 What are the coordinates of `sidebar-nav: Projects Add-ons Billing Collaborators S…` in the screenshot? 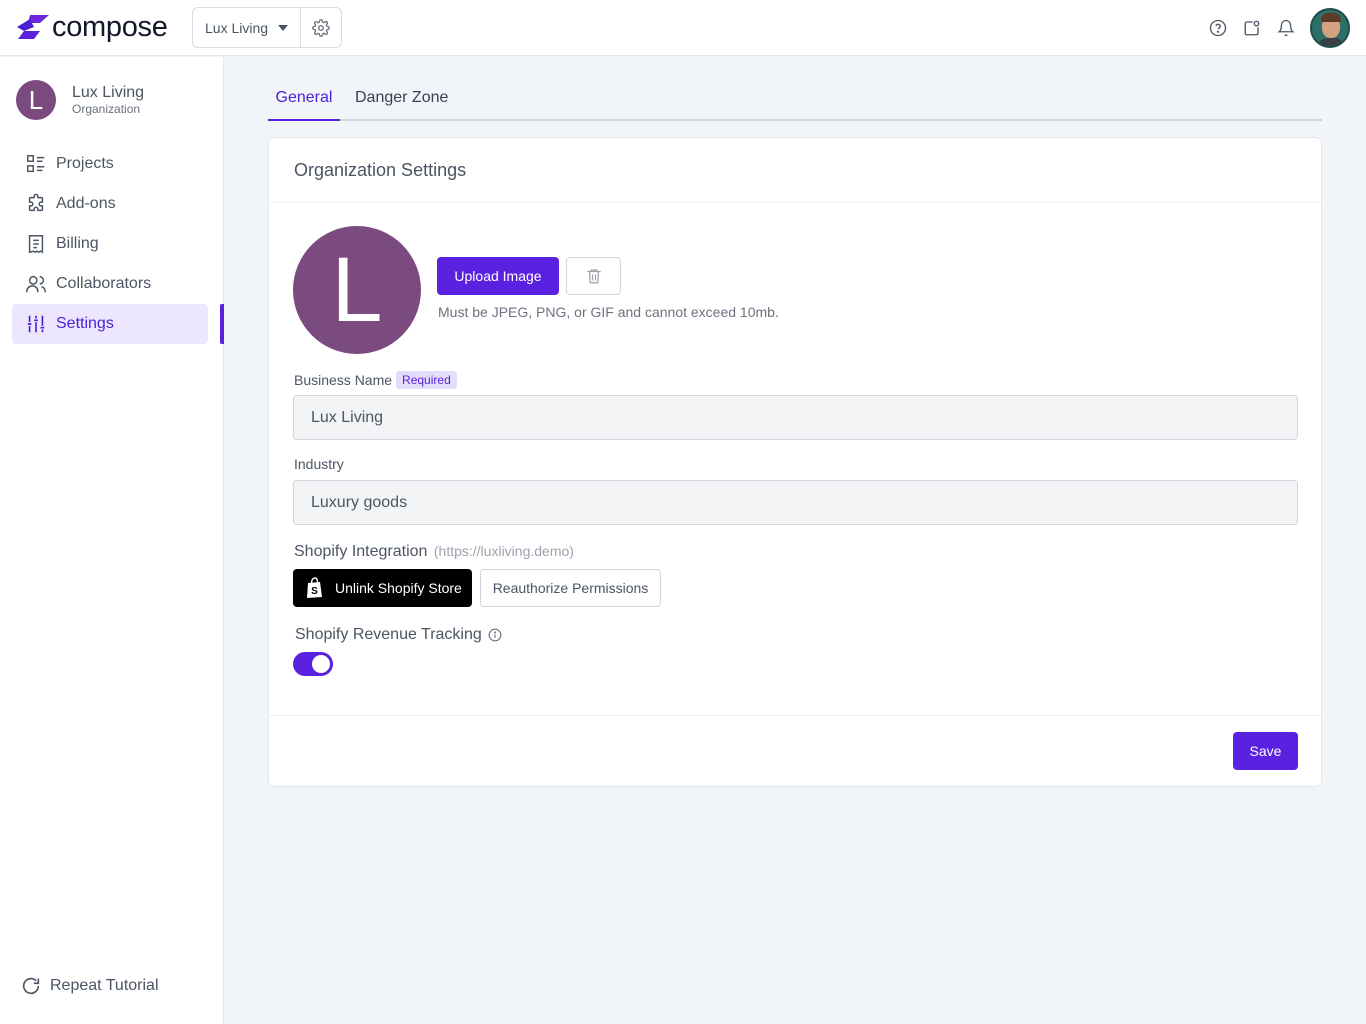 It's located at (118, 244).